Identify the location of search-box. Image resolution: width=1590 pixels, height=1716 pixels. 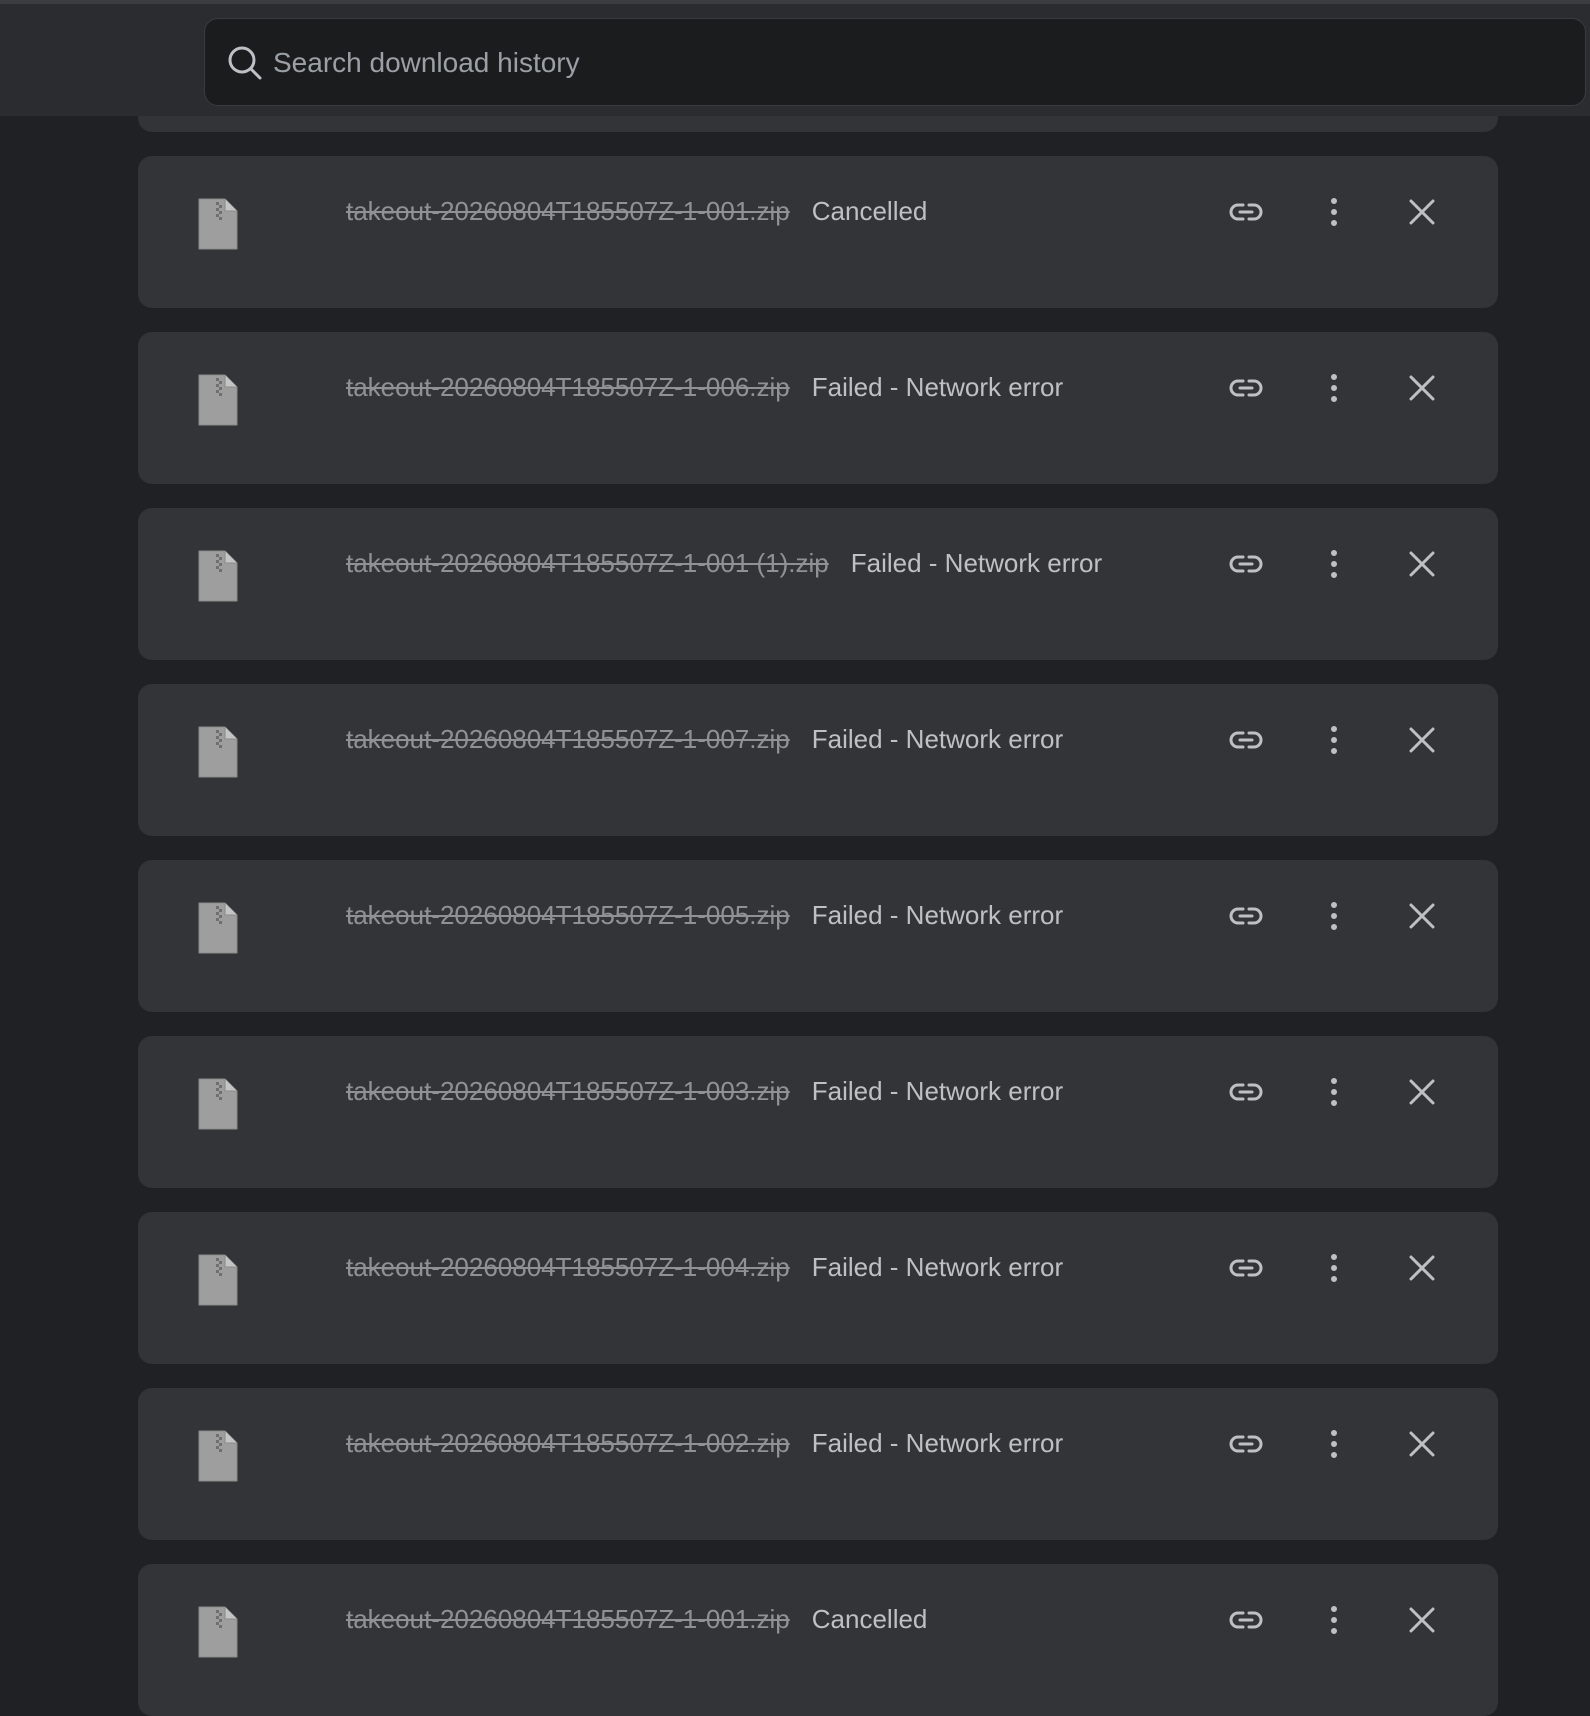
(895, 62).